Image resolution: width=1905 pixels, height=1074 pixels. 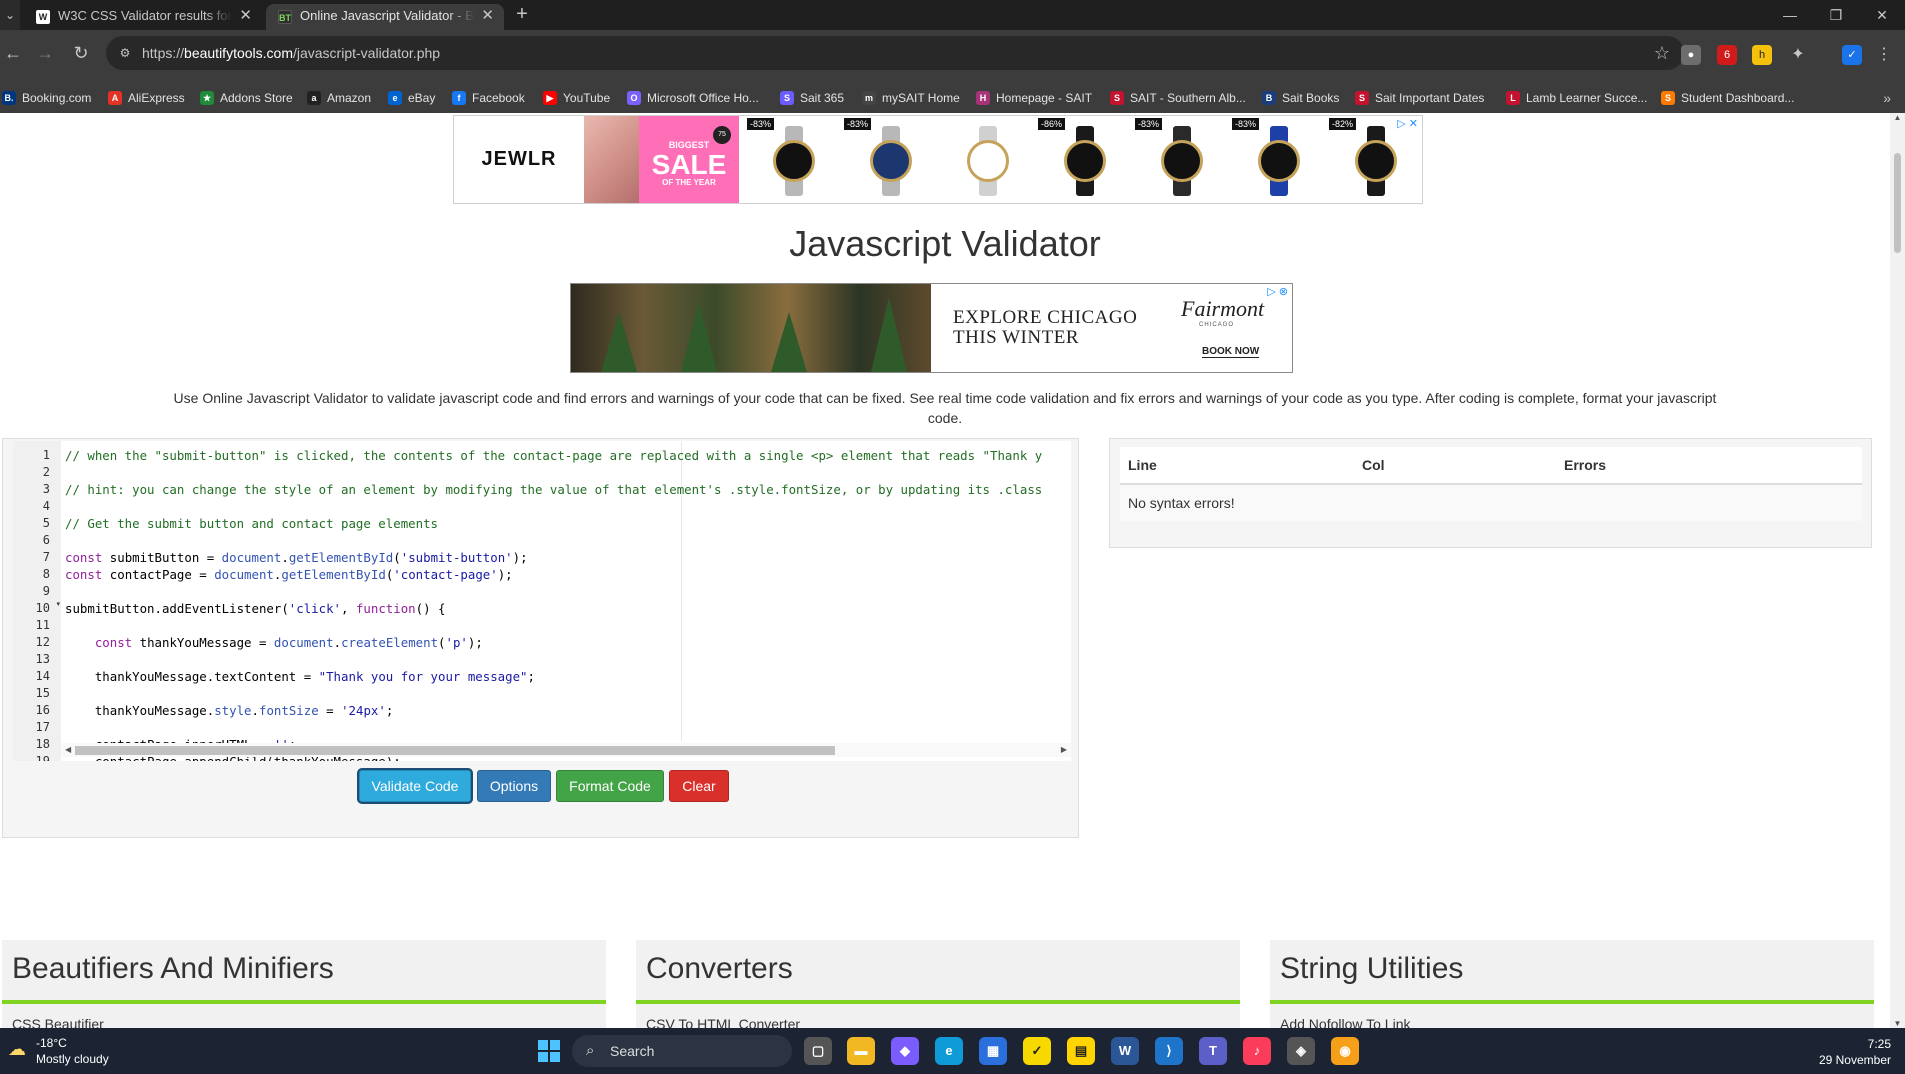 I want to click on windows-start-icon, so click(x=549, y=1051).